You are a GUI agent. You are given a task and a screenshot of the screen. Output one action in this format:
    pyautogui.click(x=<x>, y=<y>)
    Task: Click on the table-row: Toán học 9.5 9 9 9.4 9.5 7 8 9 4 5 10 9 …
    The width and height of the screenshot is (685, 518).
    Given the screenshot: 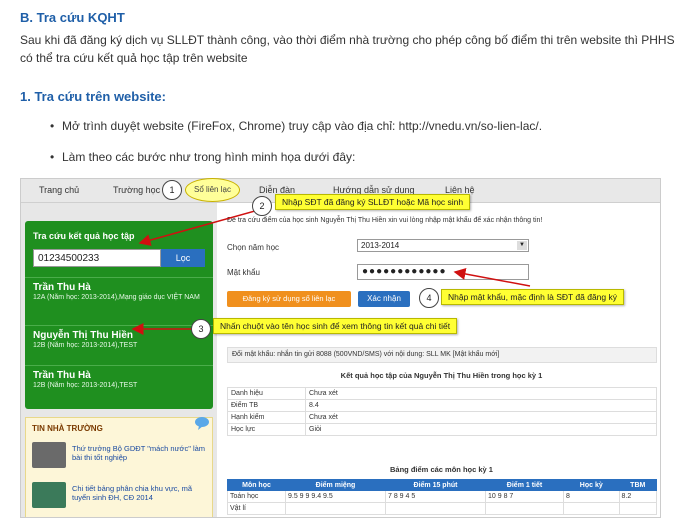 What is the action you would take?
    pyautogui.click(x=442, y=496)
    